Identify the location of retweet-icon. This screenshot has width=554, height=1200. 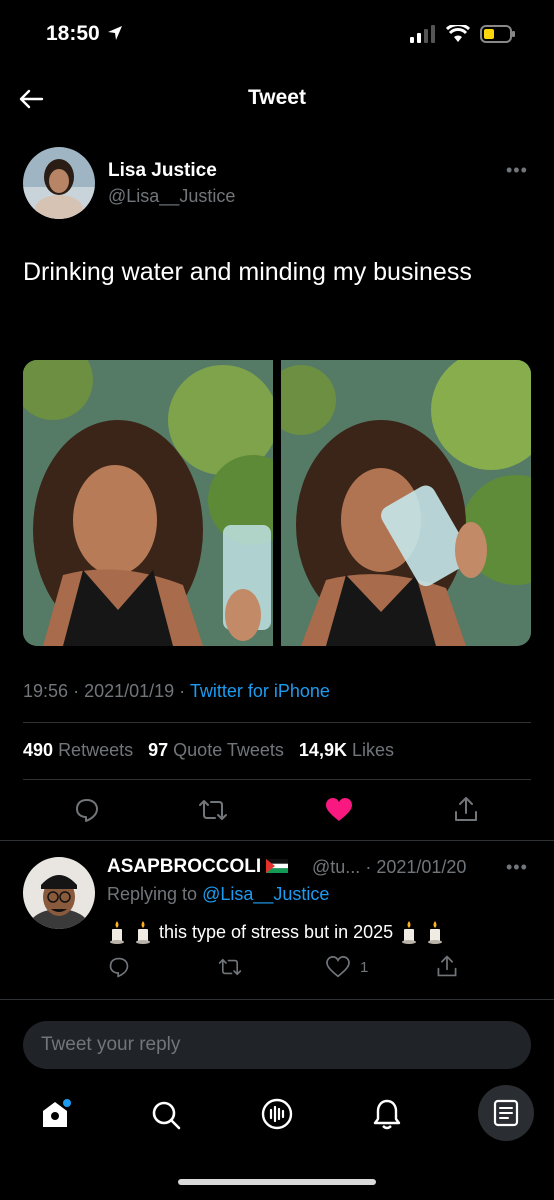
(213, 810).